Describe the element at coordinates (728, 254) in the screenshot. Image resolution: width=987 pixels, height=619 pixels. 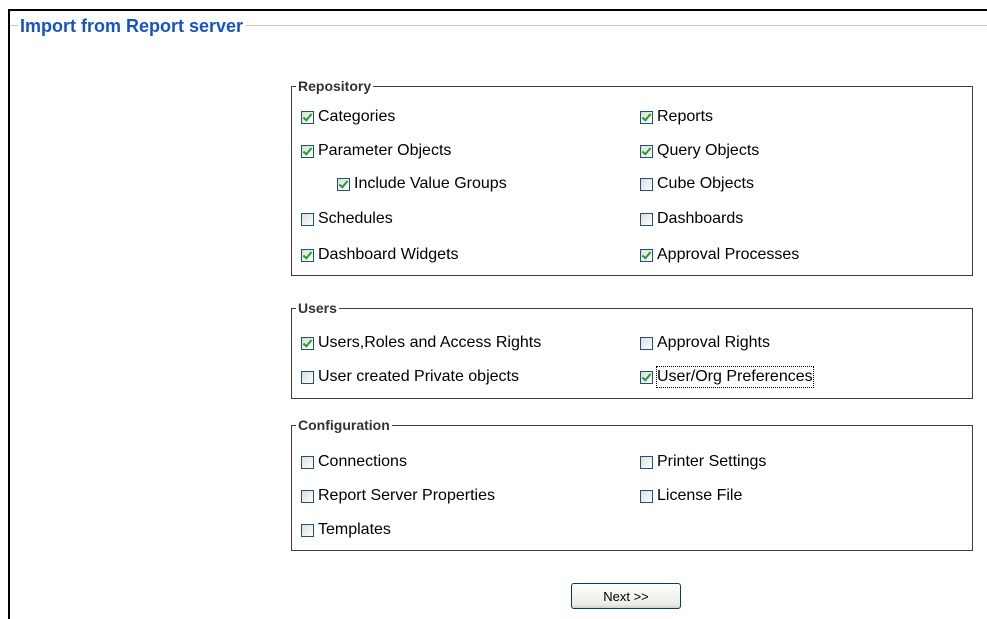
I see `checkbox-label: Approval Processes` at that location.